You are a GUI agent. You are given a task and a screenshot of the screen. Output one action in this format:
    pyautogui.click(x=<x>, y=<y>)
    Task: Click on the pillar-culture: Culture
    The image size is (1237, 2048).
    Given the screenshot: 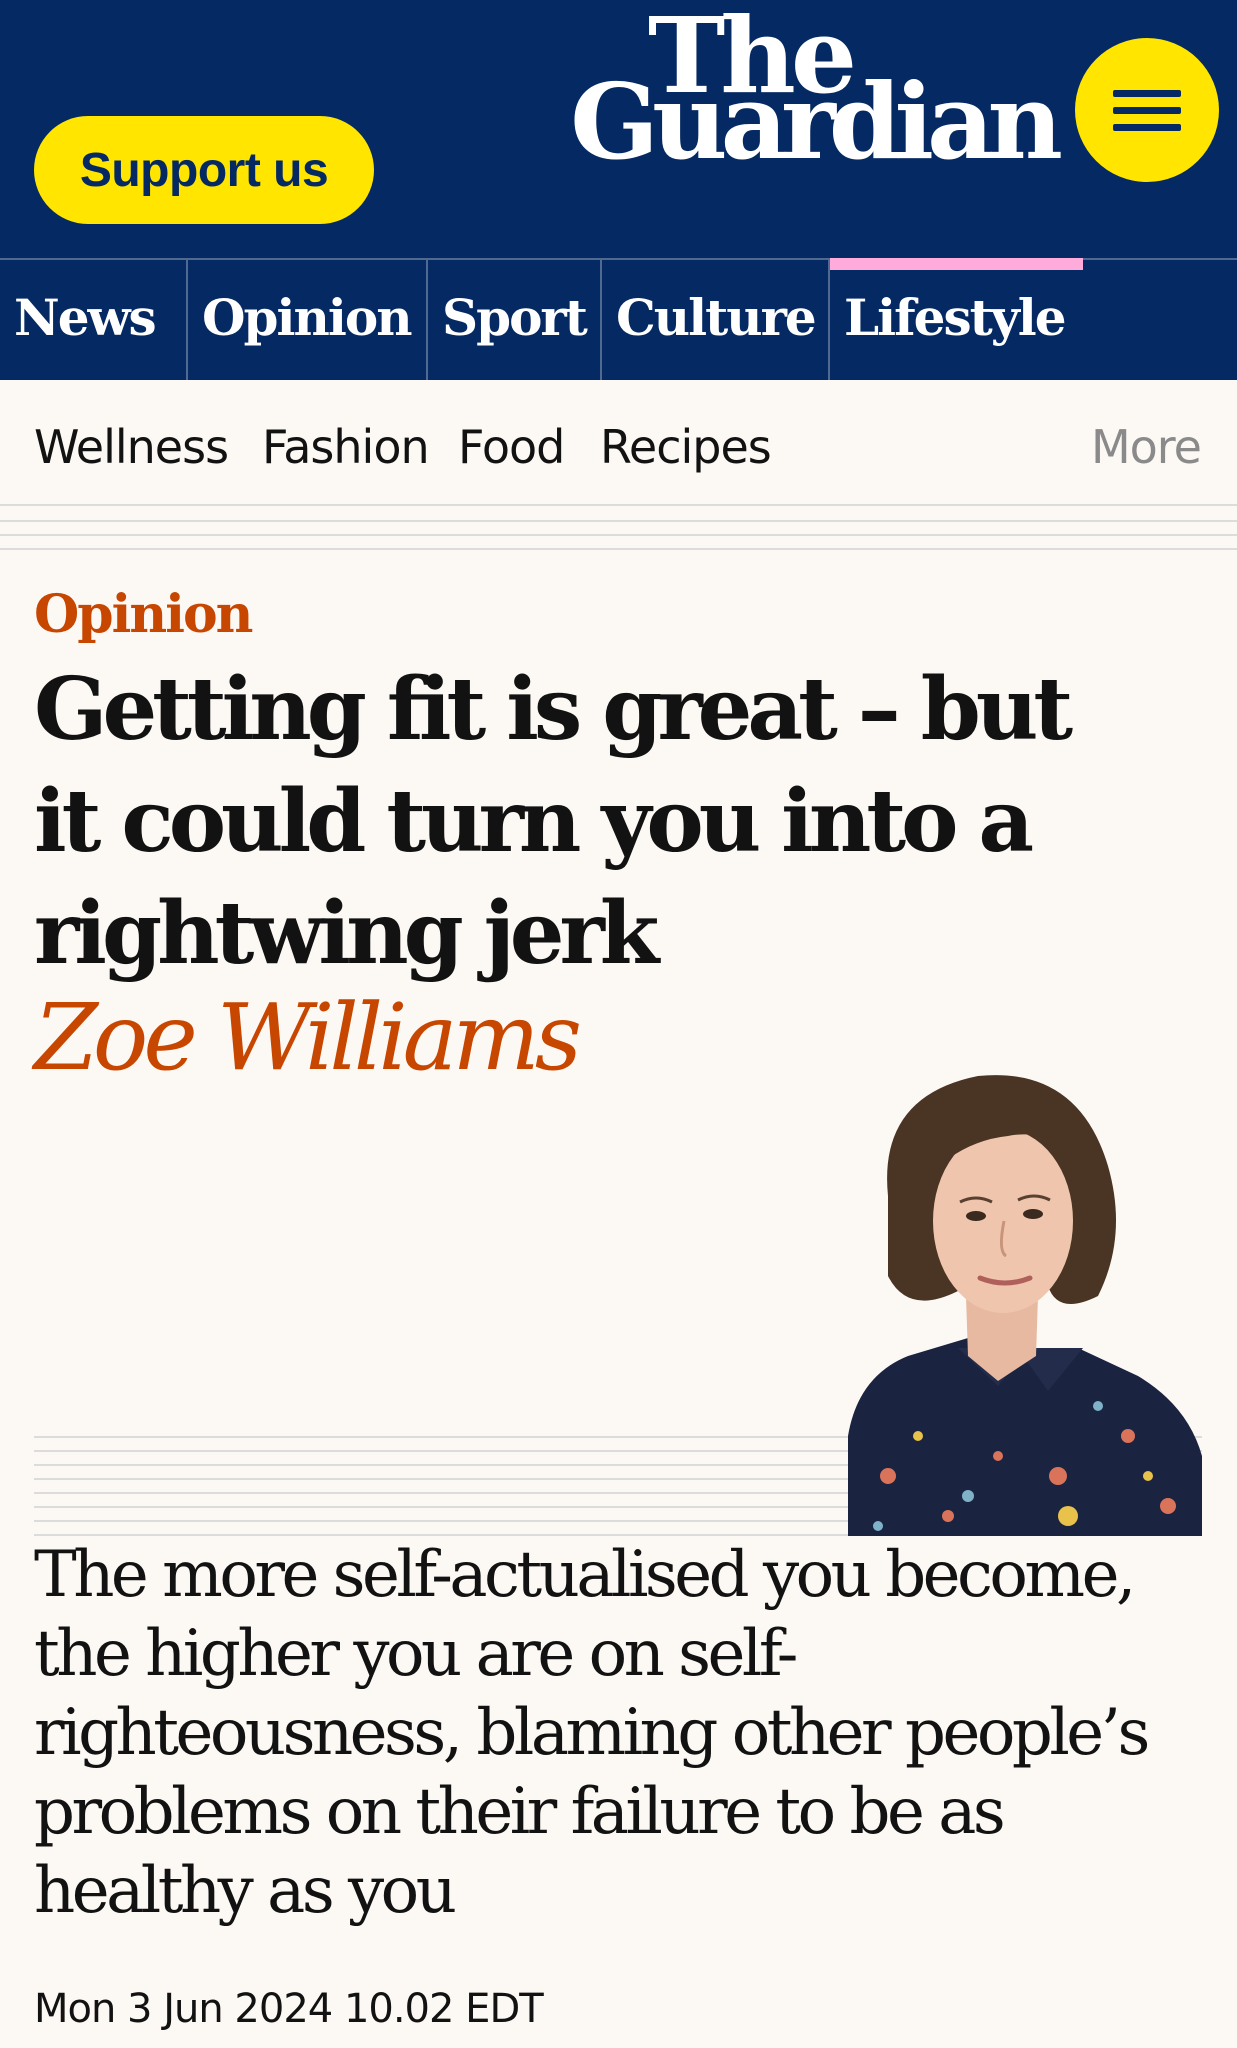 What is the action you would take?
    pyautogui.click(x=716, y=320)
    